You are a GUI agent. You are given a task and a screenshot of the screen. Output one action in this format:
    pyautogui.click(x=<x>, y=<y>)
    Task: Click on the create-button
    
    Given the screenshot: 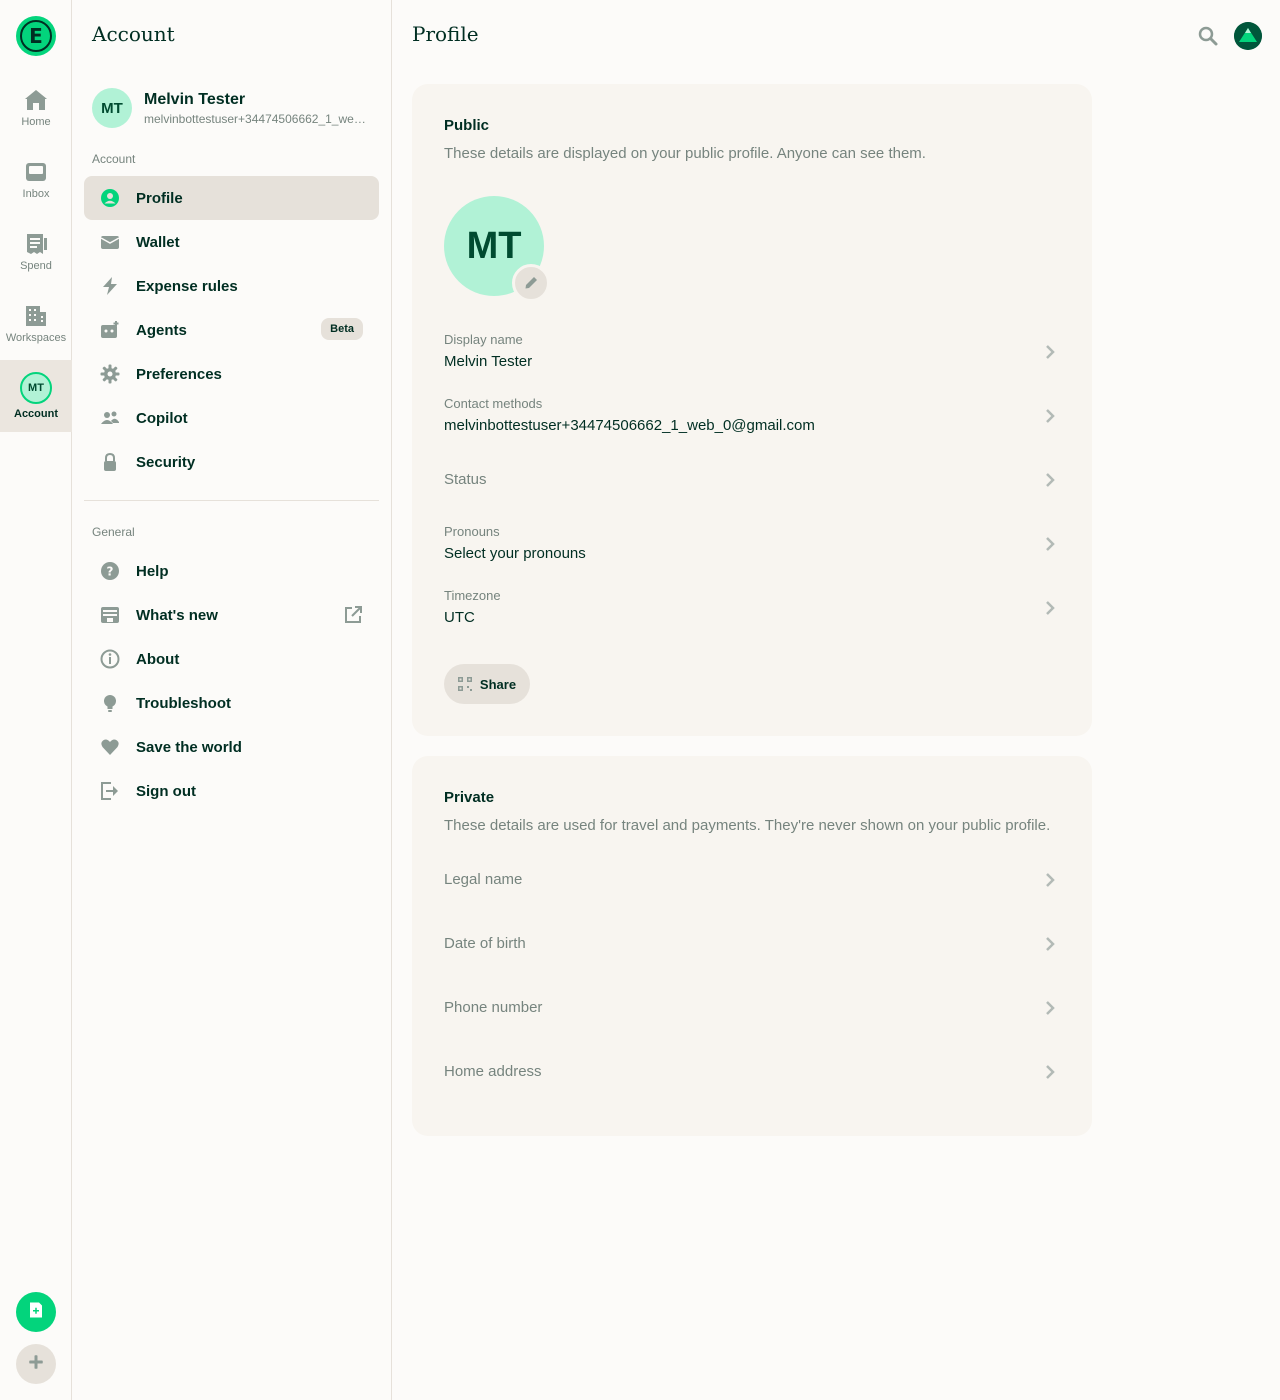 What is the action you would take?
    pyautogui.click(x=36, y=1364)
    